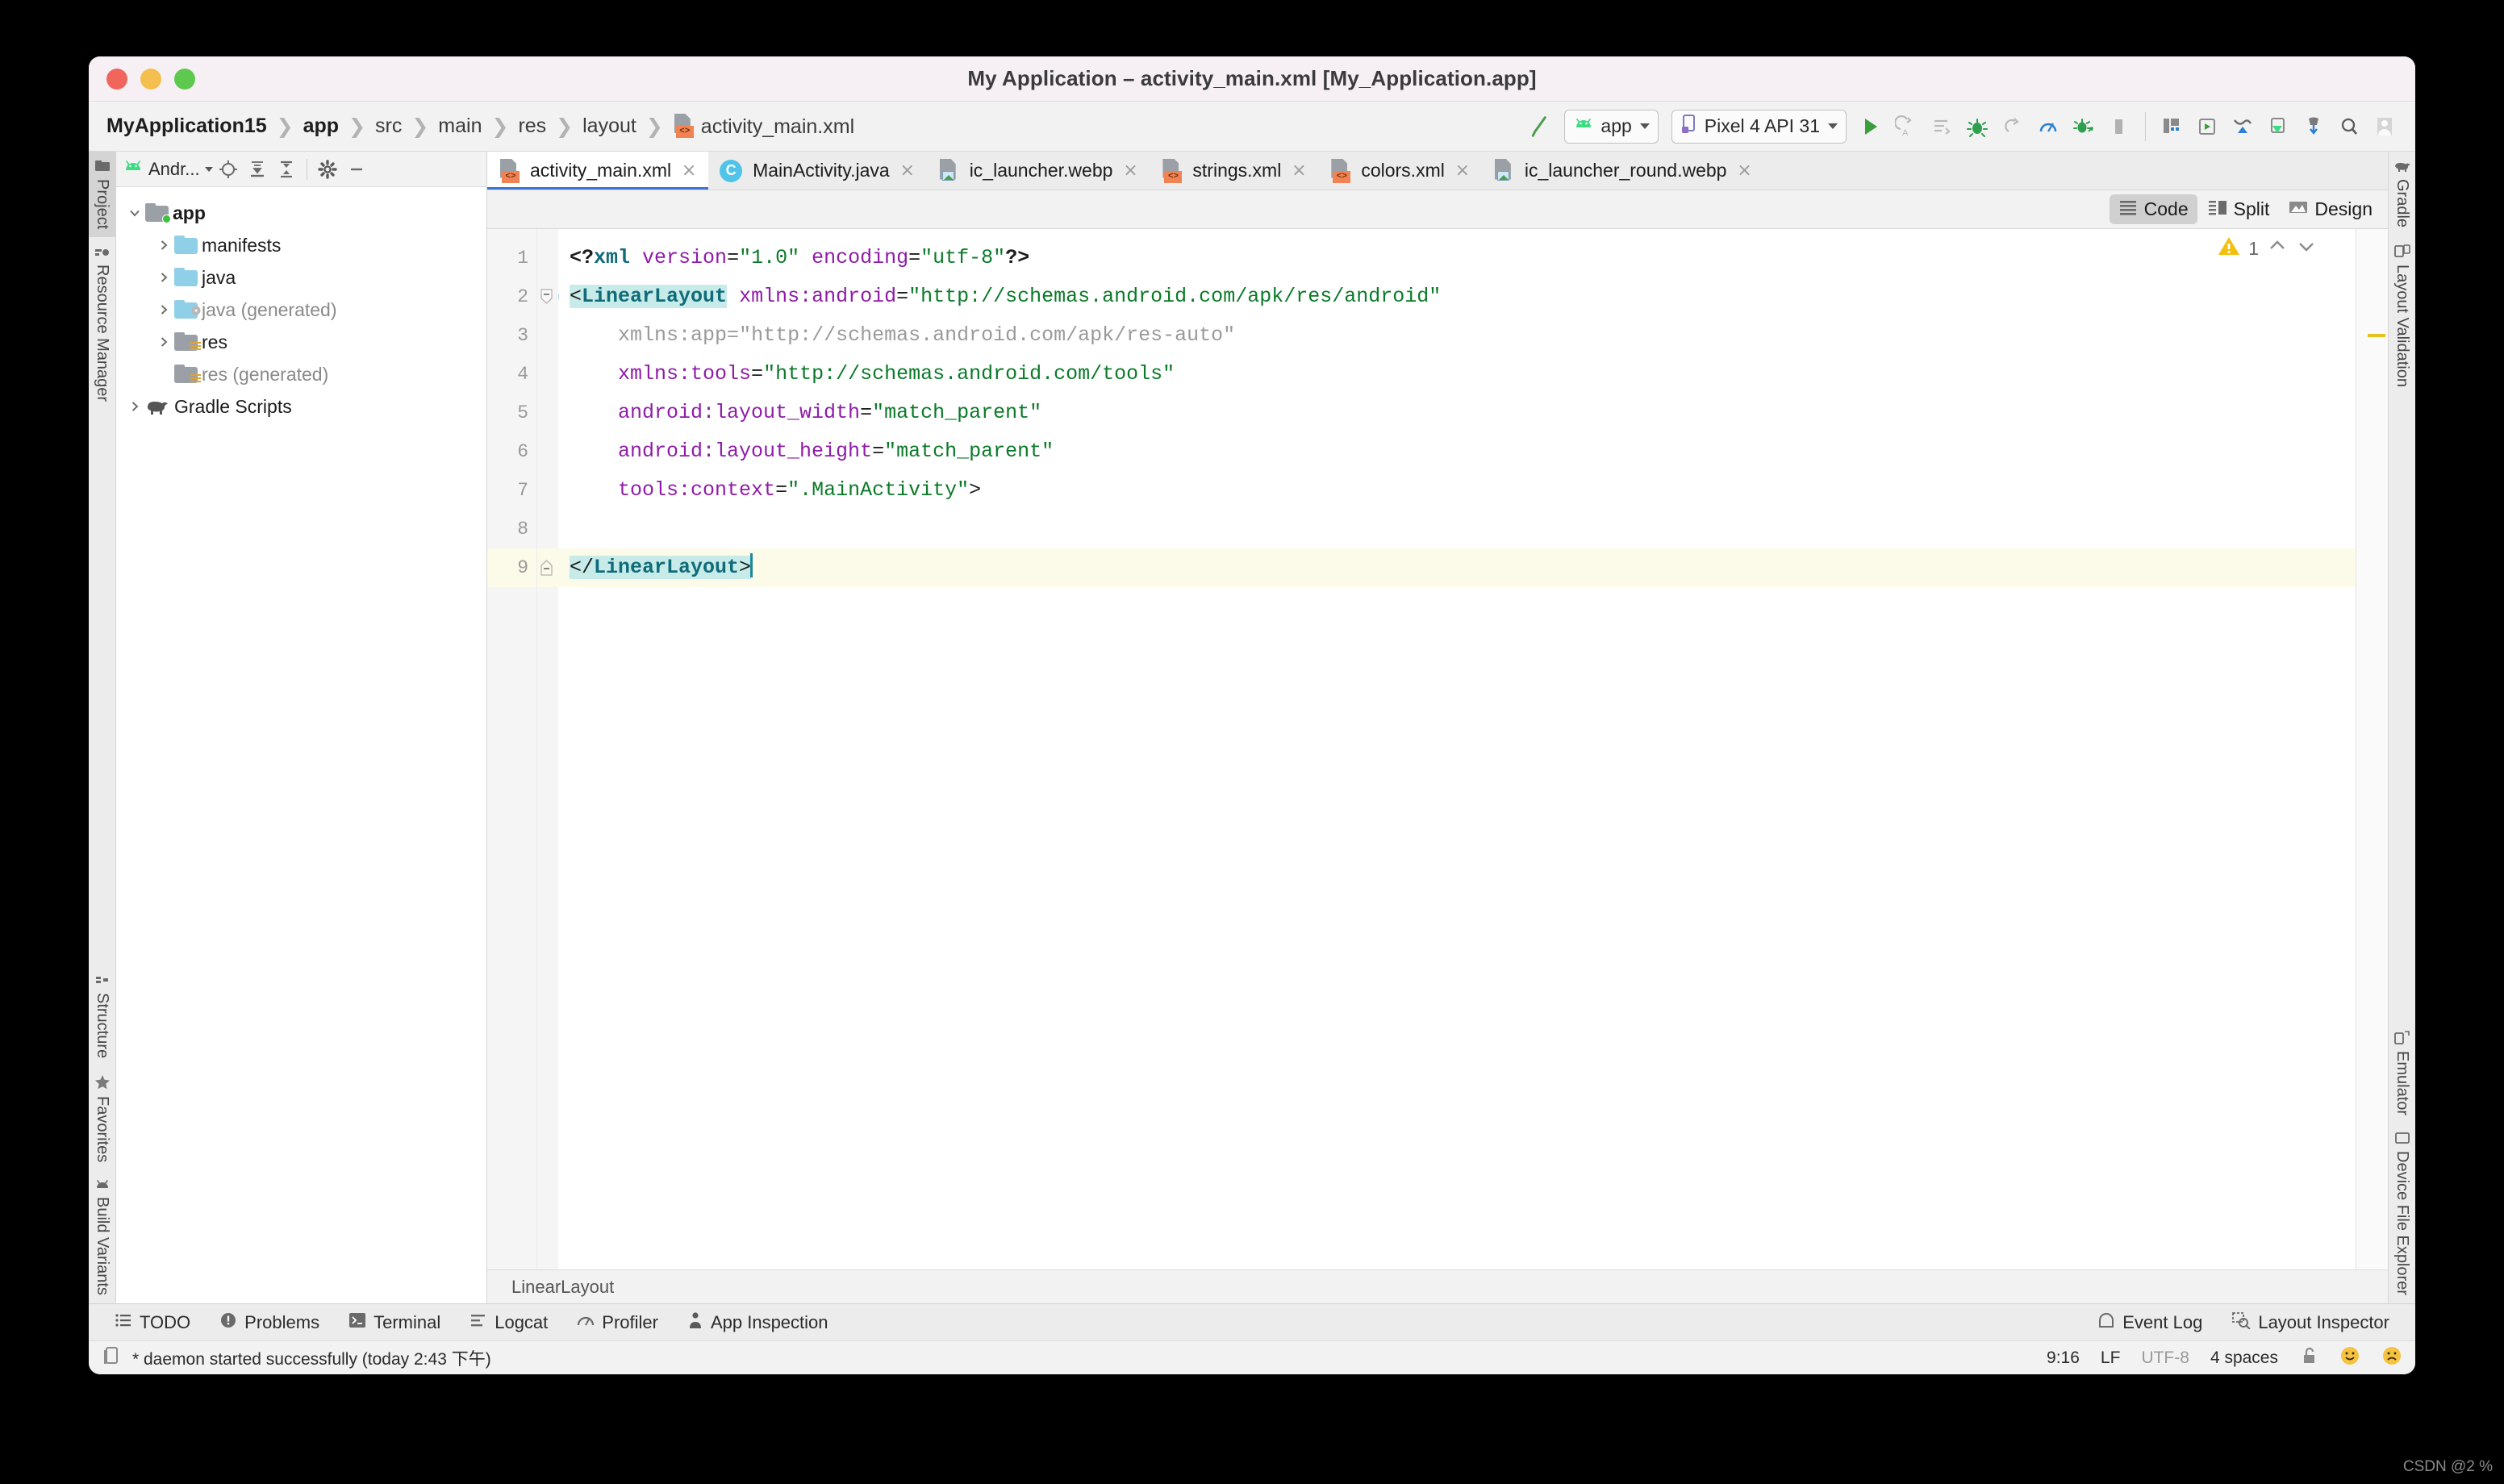 This screenshot has width=2504, height=1484. I want to click on watermark: CSDN @2 %, so click(2447, 1466).